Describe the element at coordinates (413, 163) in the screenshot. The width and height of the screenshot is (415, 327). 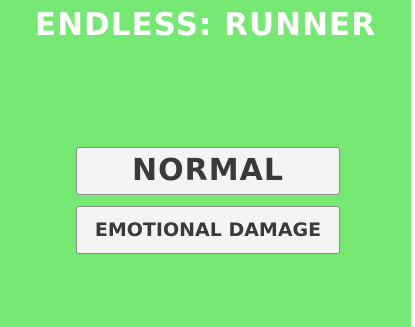
I see `window-edge` at that location.